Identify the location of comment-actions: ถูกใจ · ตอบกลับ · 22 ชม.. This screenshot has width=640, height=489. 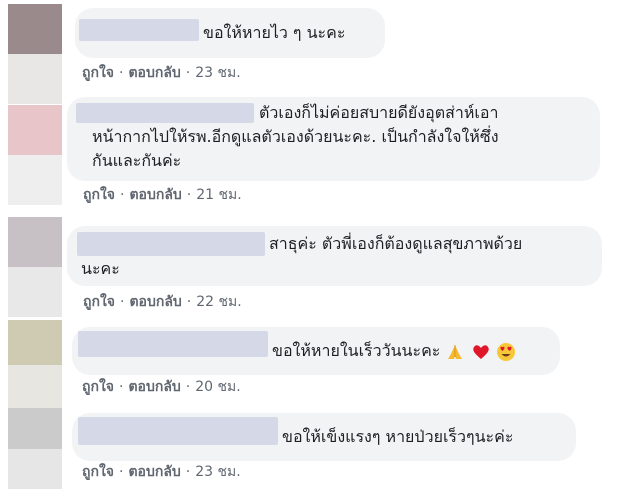
(162, 302).